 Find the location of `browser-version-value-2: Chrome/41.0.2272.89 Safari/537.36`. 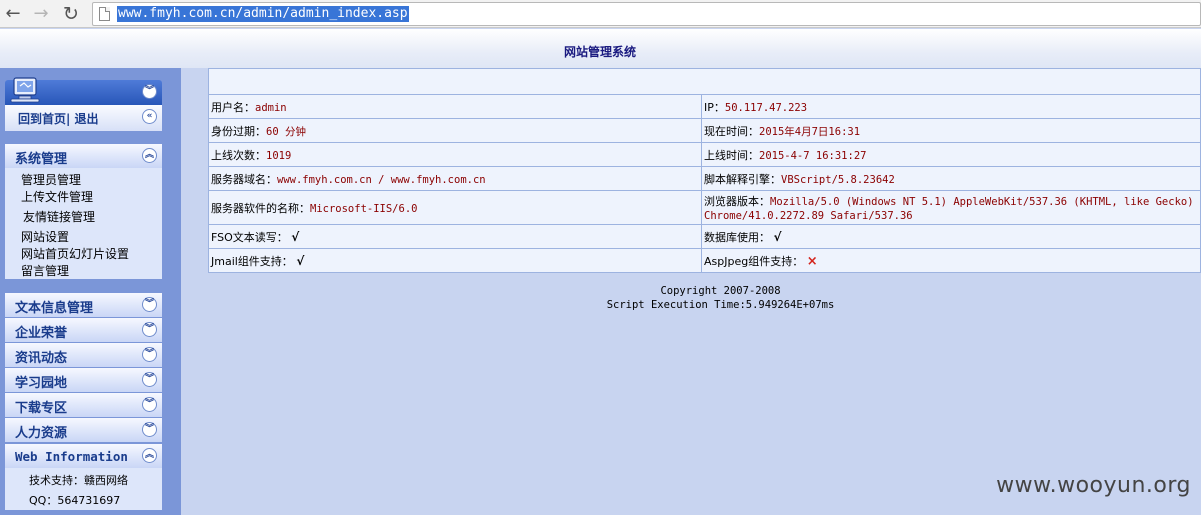

browser-version-value-2: Chrome/41.0.2272.89 Safari/537.36 is located at coordinates (808, 215).